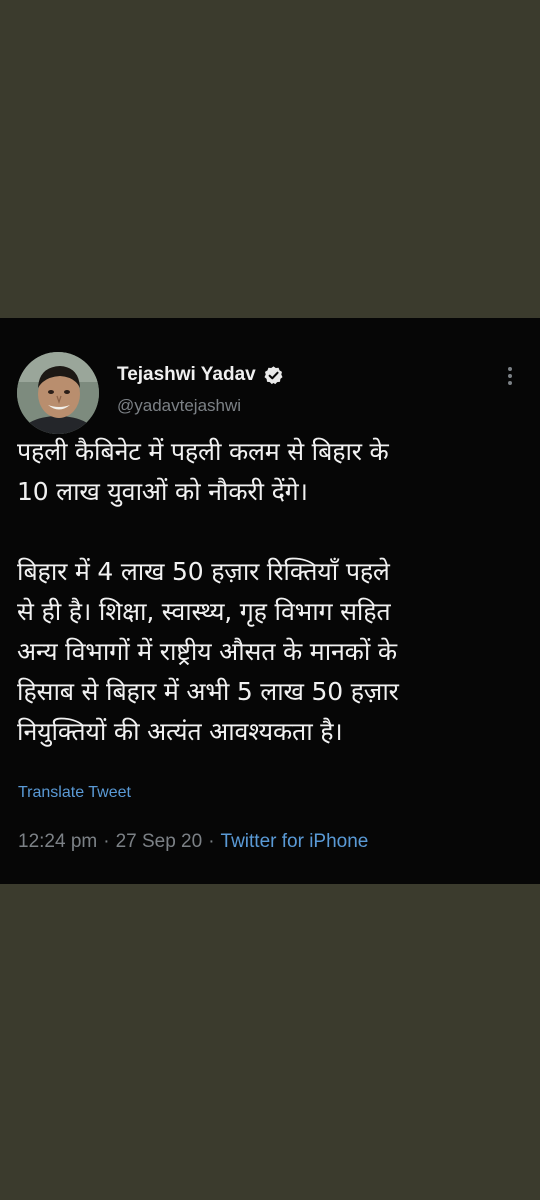 The width and height of the screenshot is (540, 1200). I want to click on translate-tweet-link: Translate Tweet, so click(74, 793).